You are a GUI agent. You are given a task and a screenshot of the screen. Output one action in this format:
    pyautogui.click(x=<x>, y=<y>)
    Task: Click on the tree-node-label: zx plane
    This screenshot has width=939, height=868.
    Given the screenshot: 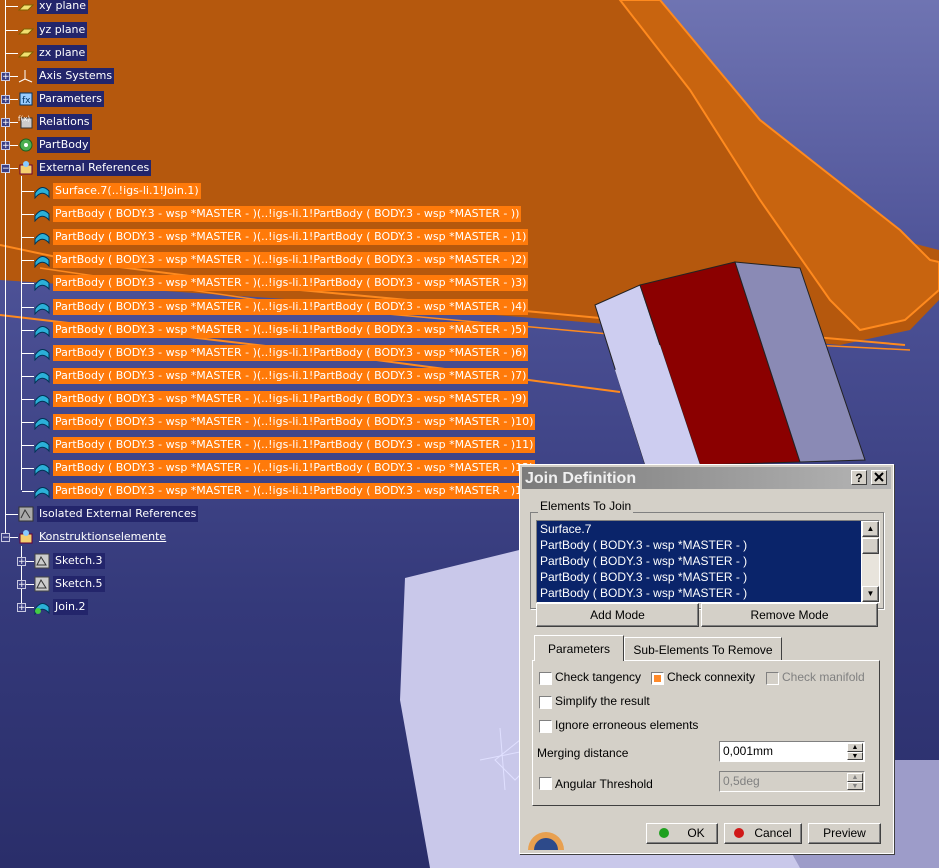 What is the action you would take?
    pyautogui.click(x=62, y=53)
    